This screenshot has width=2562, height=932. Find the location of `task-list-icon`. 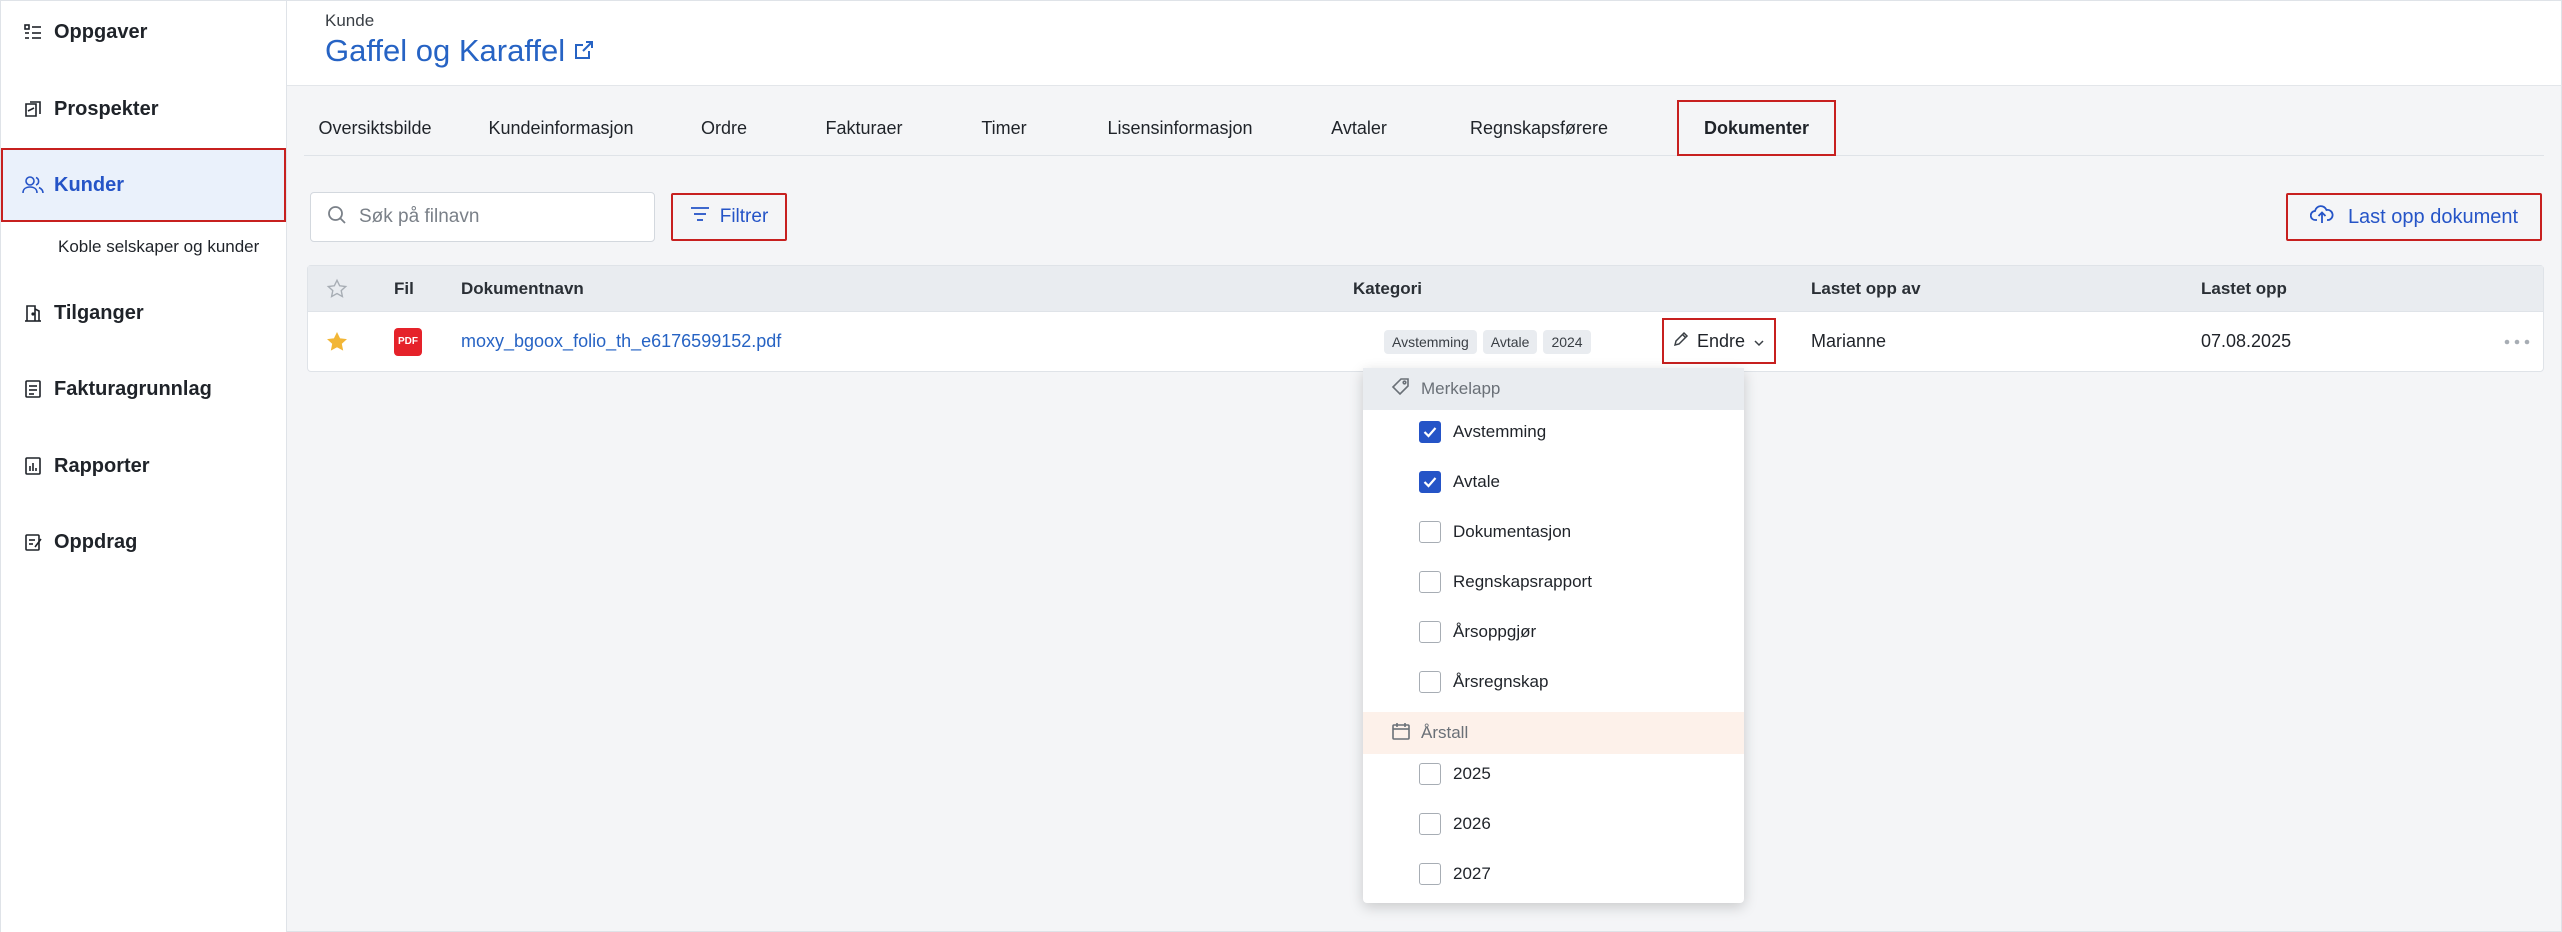

task-list-icon is located at coordinates (33, 32).